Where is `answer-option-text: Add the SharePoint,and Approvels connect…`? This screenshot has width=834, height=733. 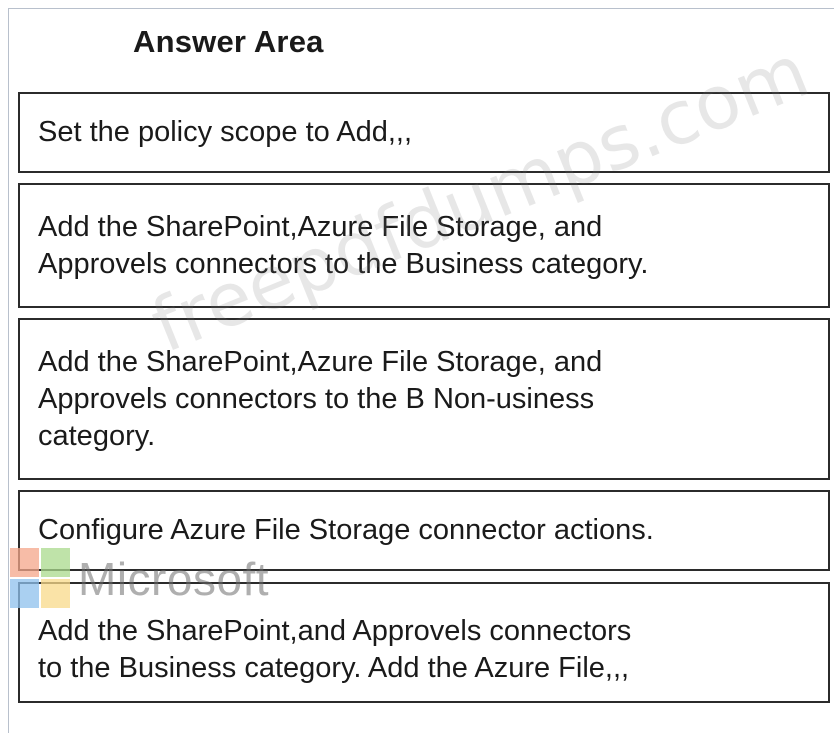
answer-option-text: Add the SharePoint,and Approvels connect… is located at coordinates (334, 650).